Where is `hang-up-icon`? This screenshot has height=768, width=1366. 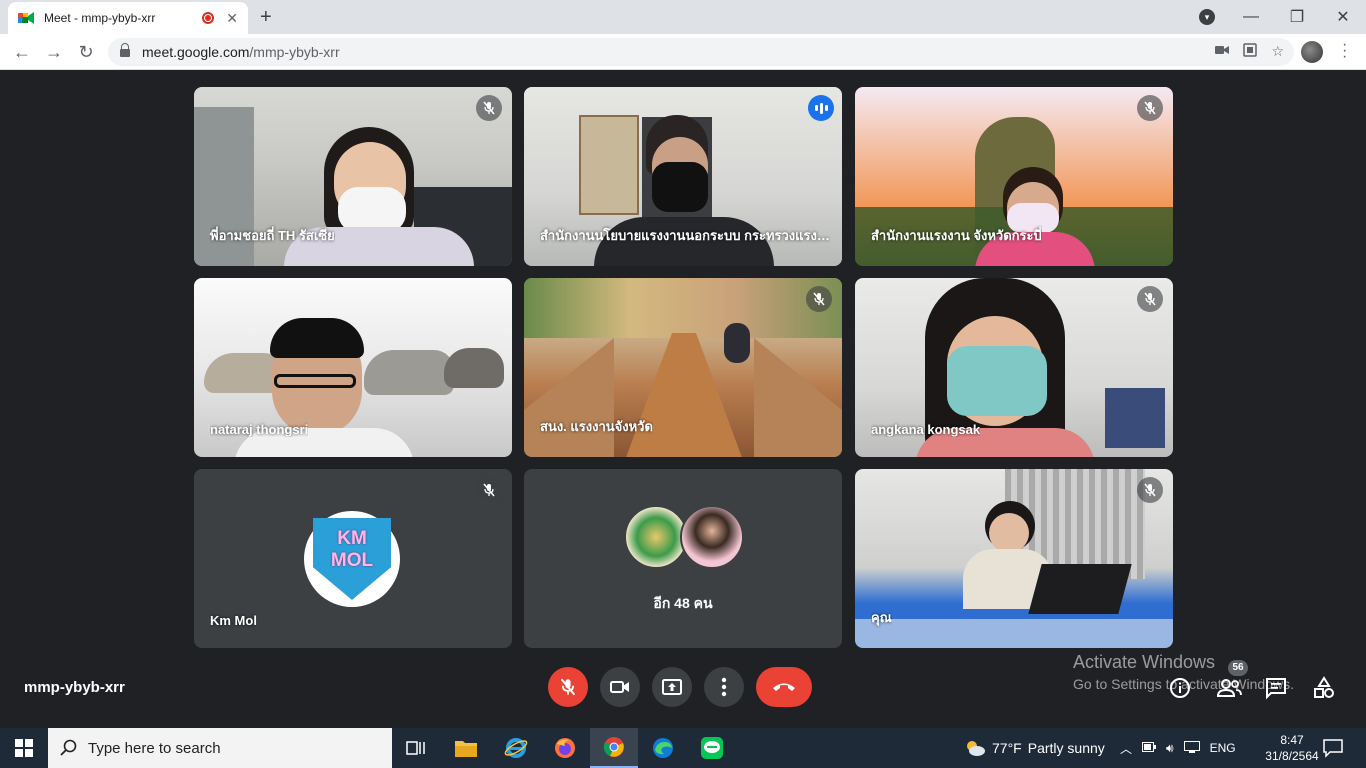 hang-up-icon is located at coordinates (784, 687).